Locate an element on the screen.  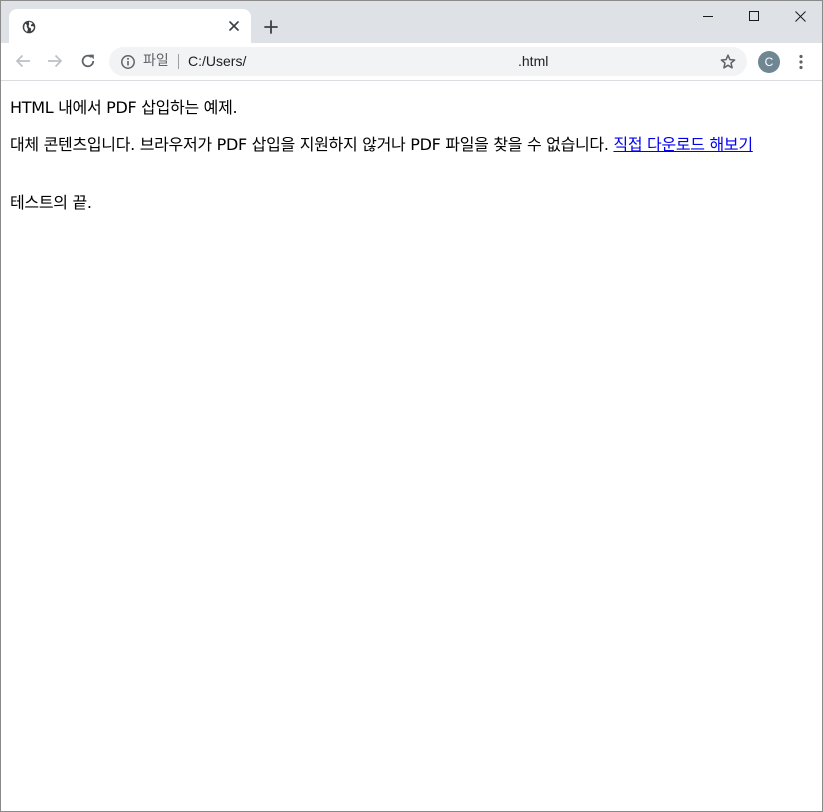
arrow-right-icon is located at coordinates (55, 61).